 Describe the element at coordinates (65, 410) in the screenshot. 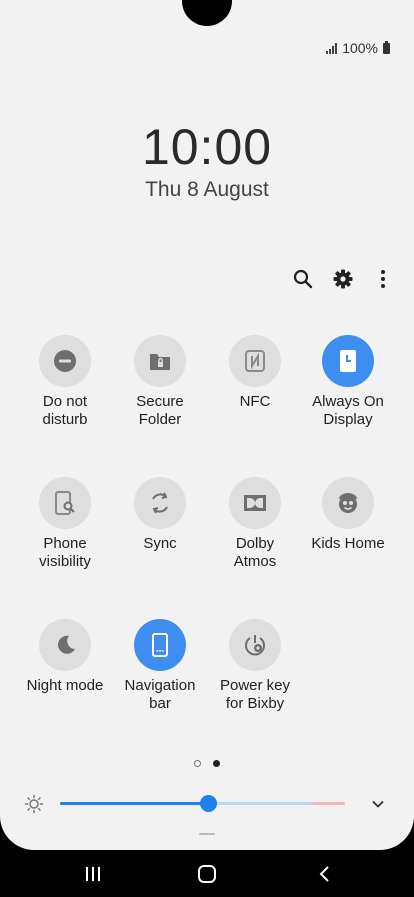

I see `tile-label: Do not disturb` at that location.